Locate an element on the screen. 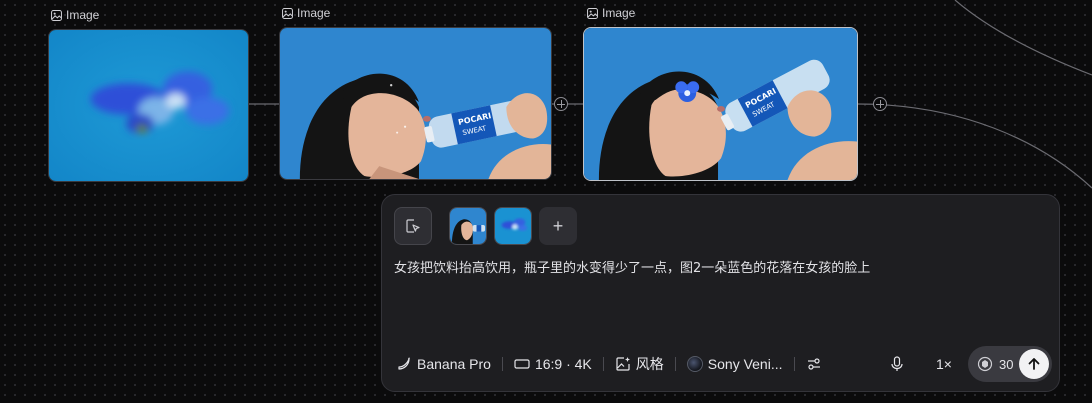 This screenshot has height=403, width=1092. style-sparkle-icon is located at coordinates (623, 364).